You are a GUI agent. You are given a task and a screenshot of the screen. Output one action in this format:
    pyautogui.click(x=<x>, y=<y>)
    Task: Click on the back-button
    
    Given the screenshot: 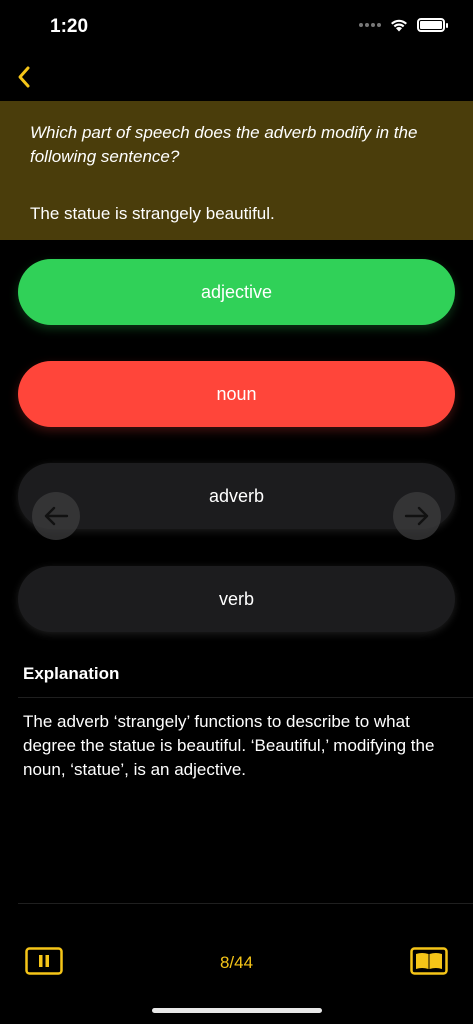 What is the action you would take?
    pyautogui.click(x=24, y=77)
    